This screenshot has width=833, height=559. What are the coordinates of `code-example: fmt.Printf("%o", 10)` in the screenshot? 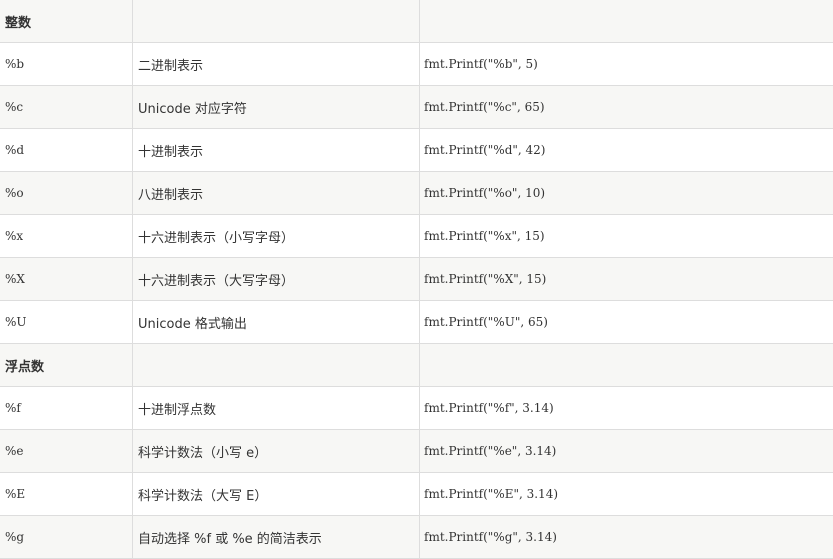 It's located at (626, 193).